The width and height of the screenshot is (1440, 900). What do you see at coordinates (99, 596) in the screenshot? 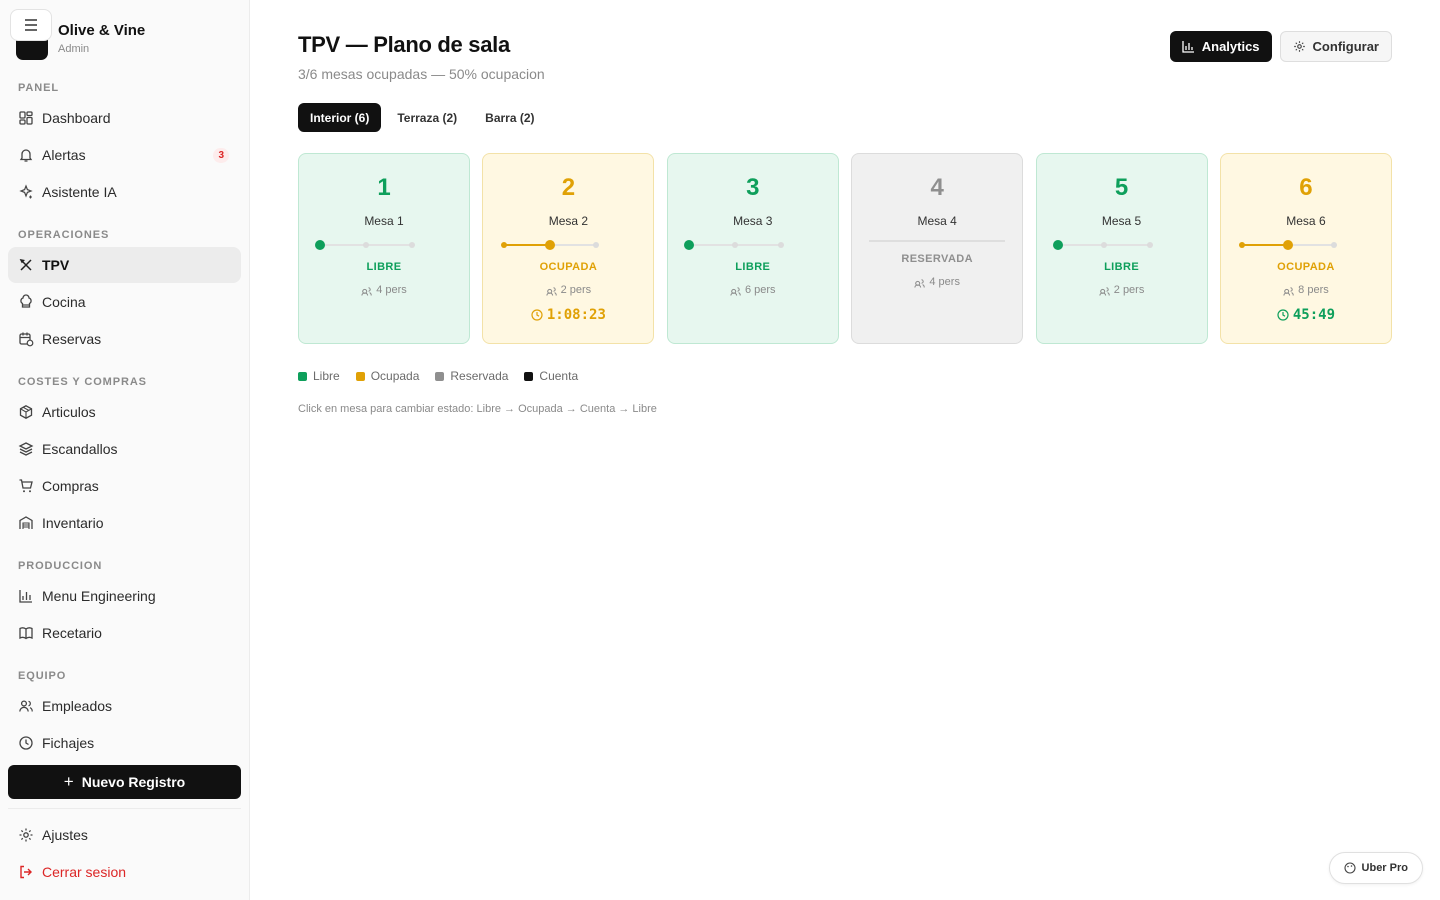
I see `sidebar-item-label: Menu Engineering` at bounding box center [99, 596].